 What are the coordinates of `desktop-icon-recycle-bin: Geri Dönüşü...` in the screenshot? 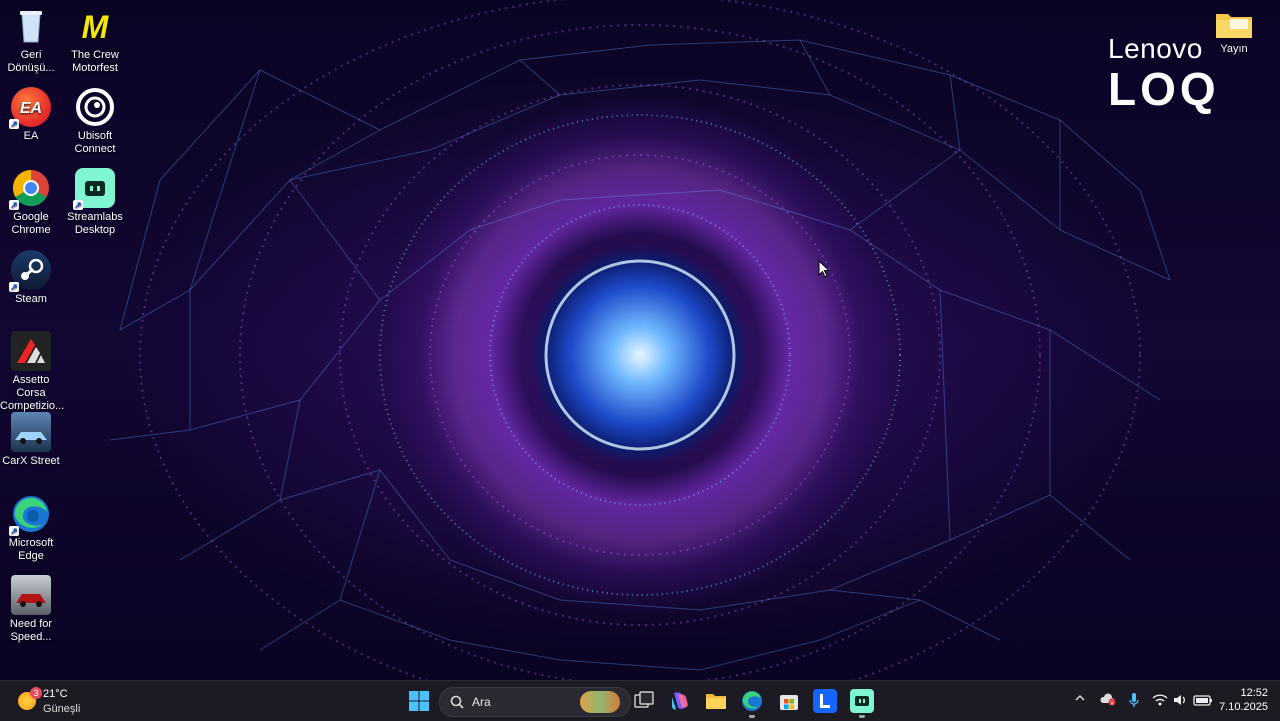 It's located at (31, 40).